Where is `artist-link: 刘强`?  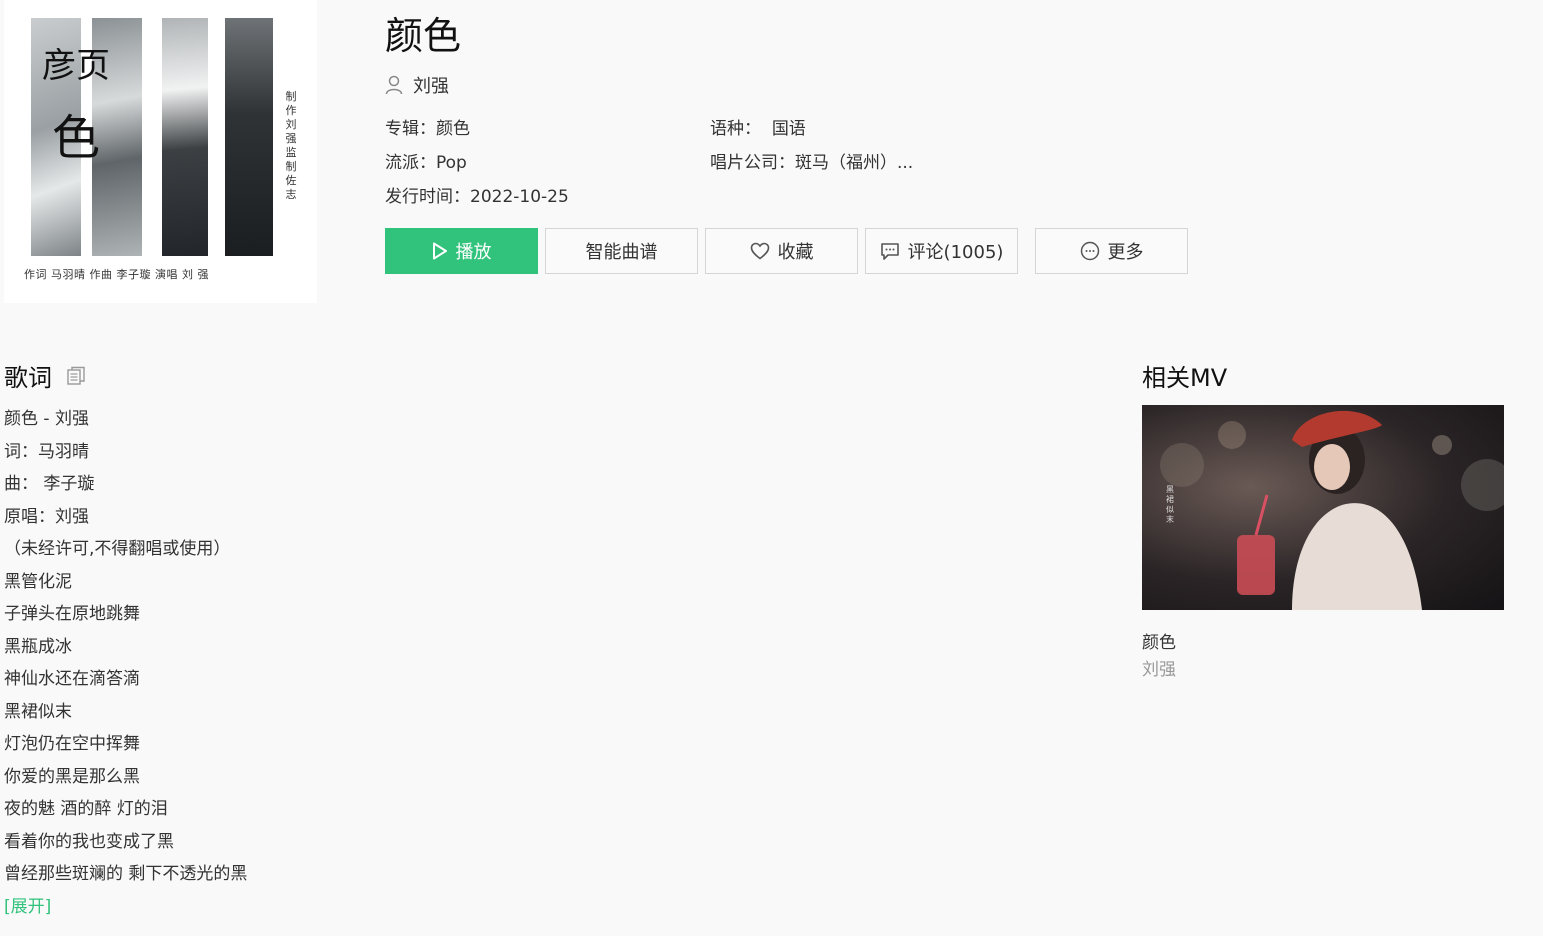
artist-link: 刘强 is located at coordinates (431, 85).